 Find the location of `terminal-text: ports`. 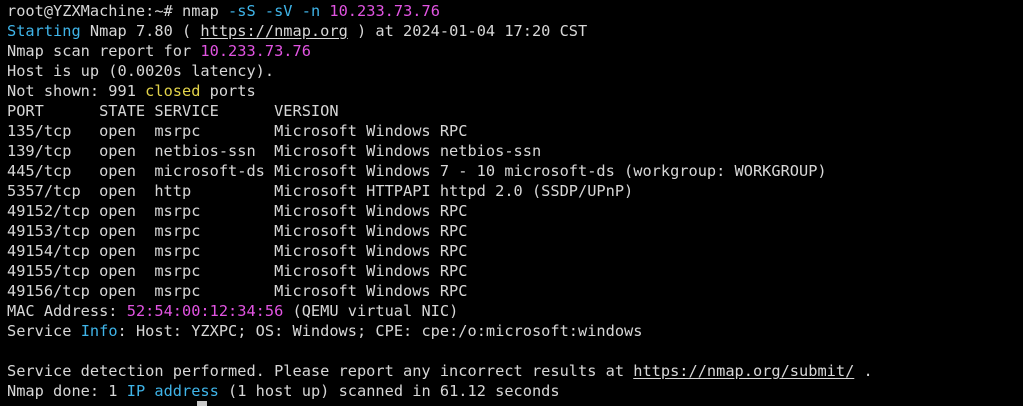

terminal-text: ports is located at coordinates (228, 91).